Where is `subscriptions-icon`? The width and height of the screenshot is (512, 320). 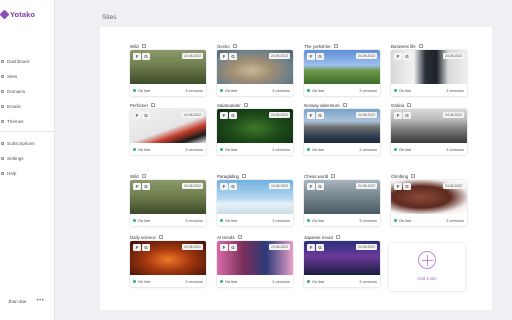
subscriptions-icon is located at coordinates (2, 143).